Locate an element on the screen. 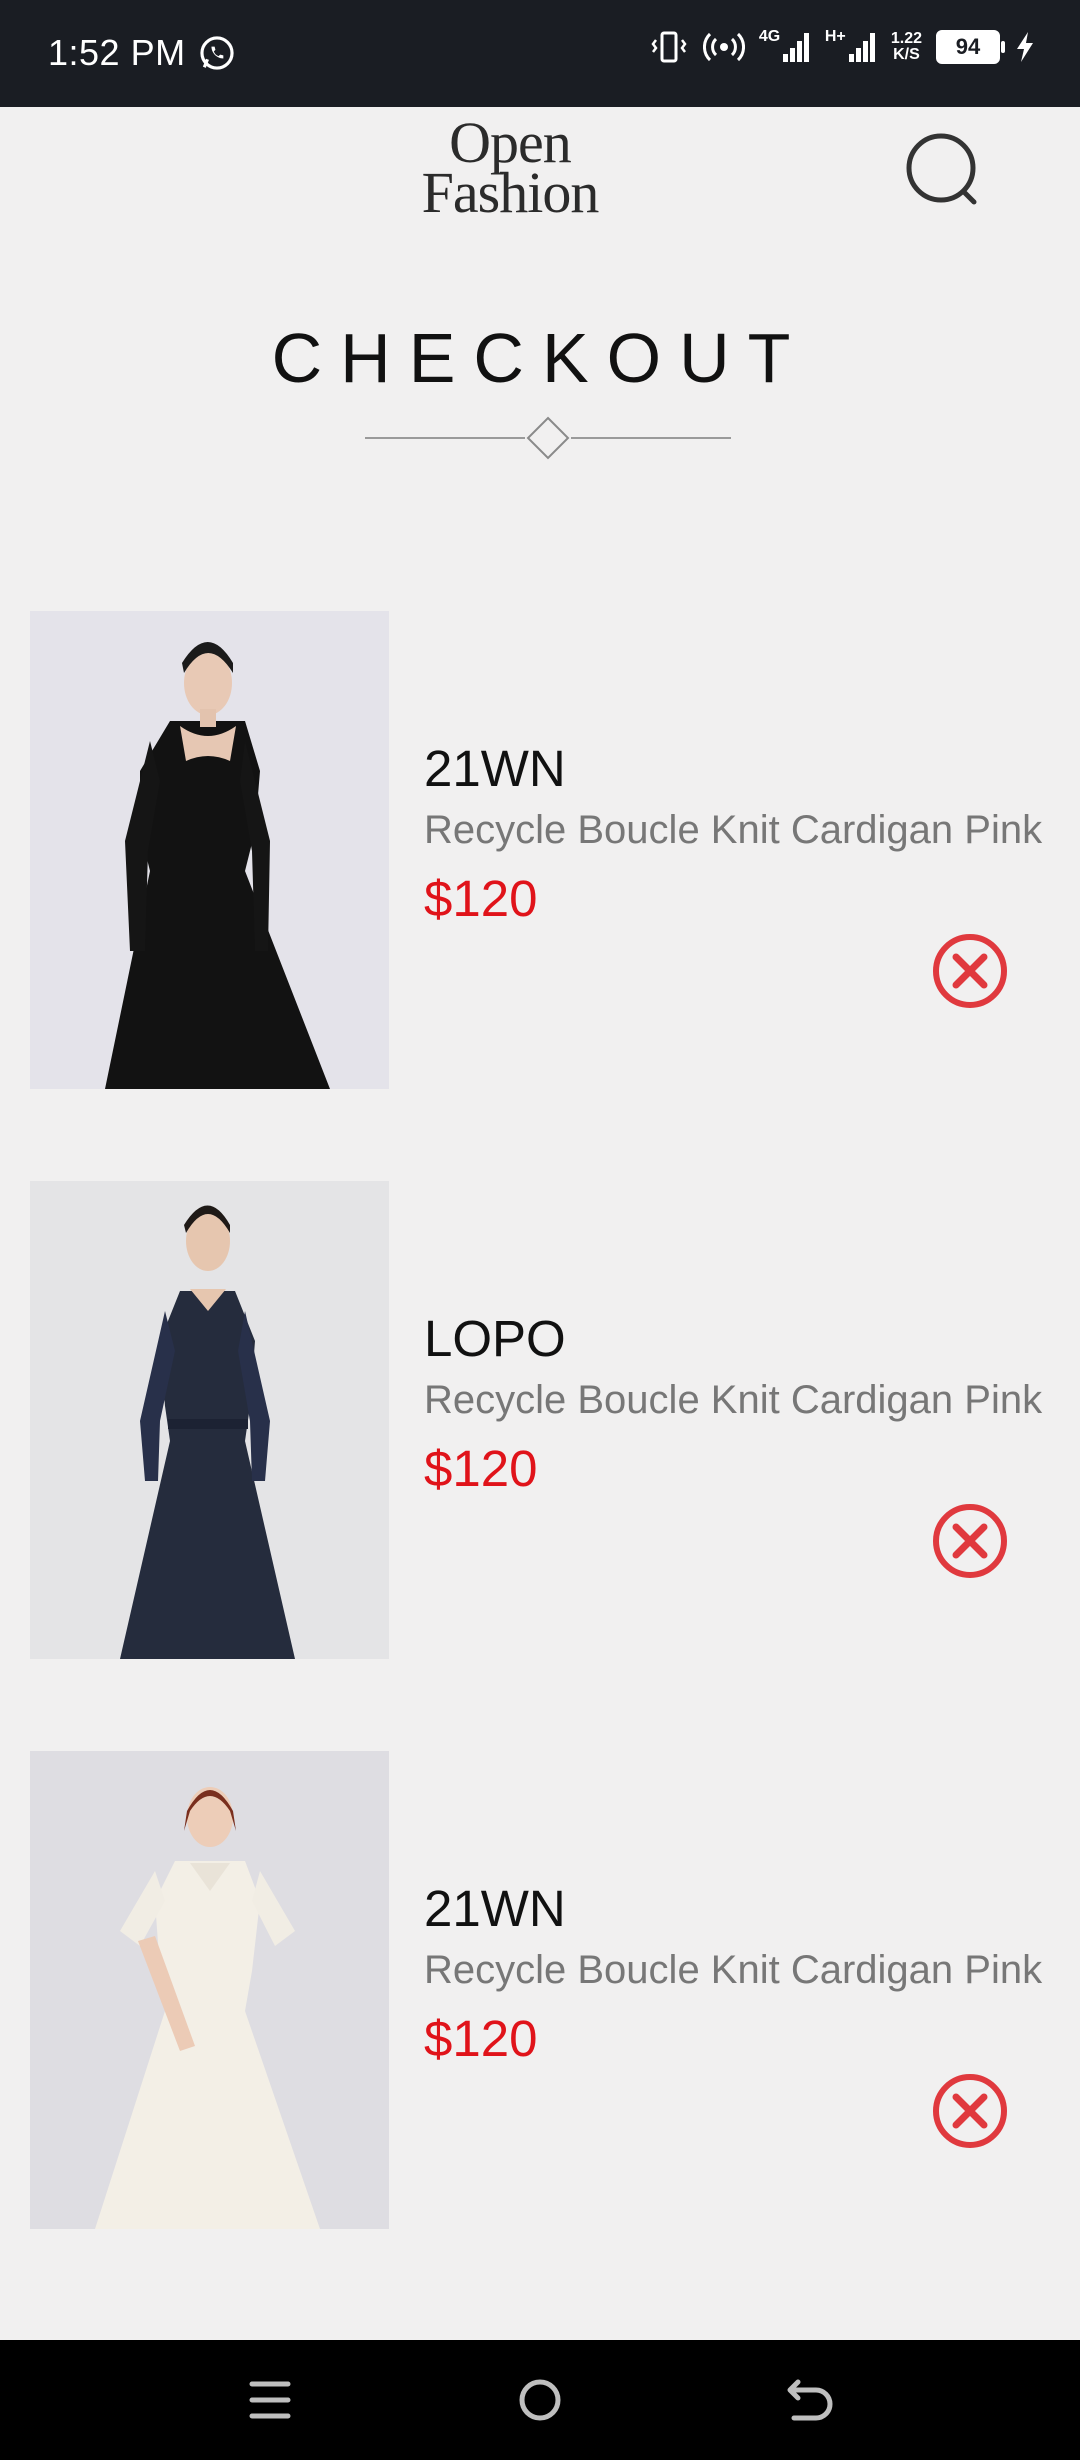  battery-icon: 94 is located at coordinates (970, 47).